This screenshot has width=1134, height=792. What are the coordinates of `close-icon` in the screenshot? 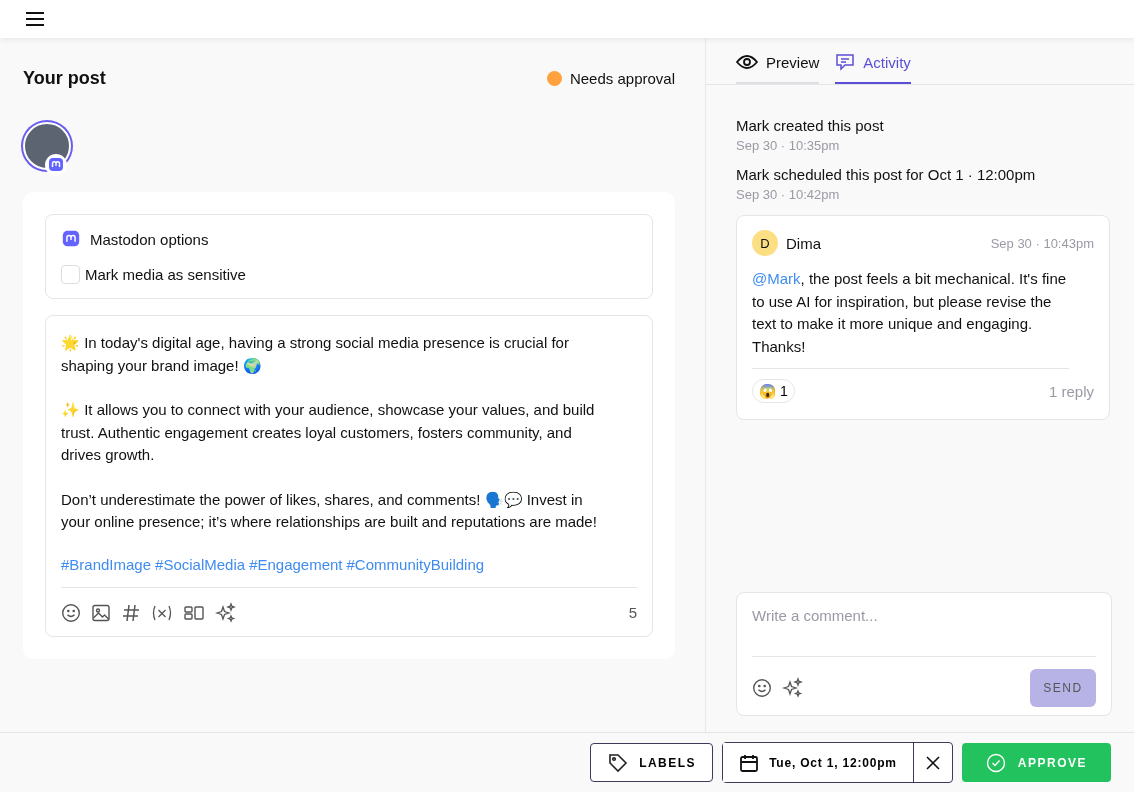 It's located at (932, 762).